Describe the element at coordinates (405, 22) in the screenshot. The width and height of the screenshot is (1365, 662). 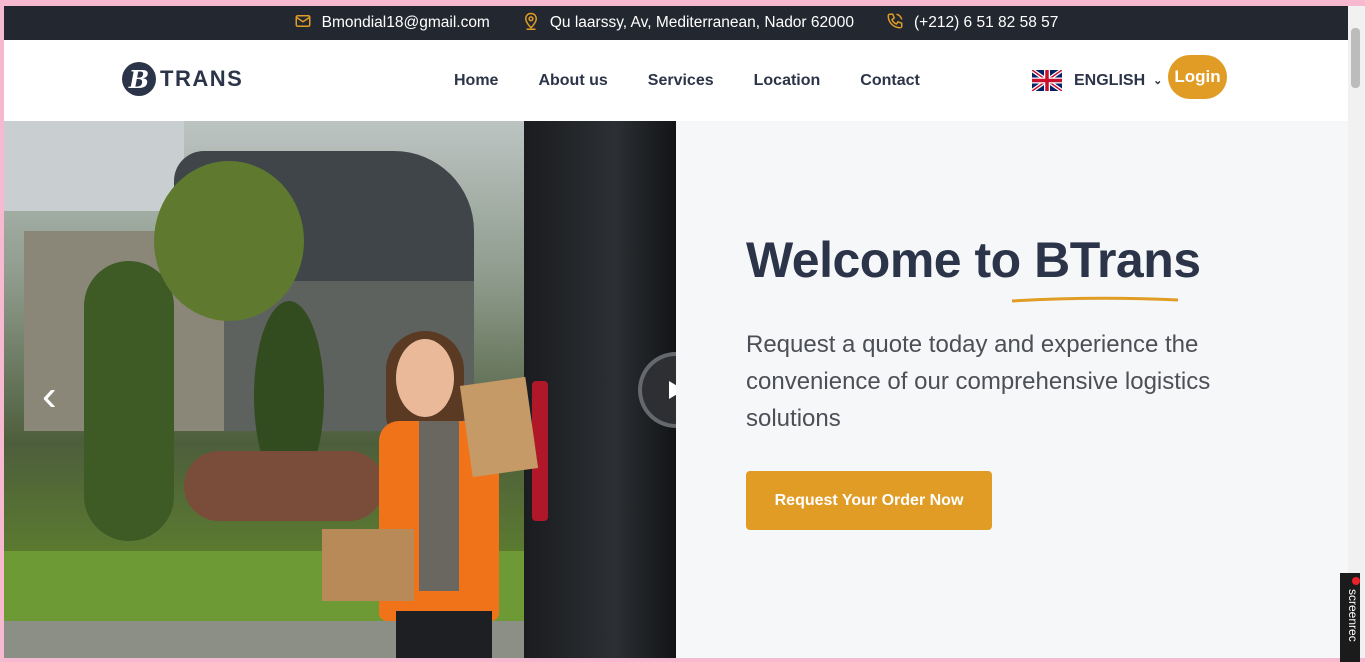
I see `email-text: Bmondial18@gmail.com` at that location.